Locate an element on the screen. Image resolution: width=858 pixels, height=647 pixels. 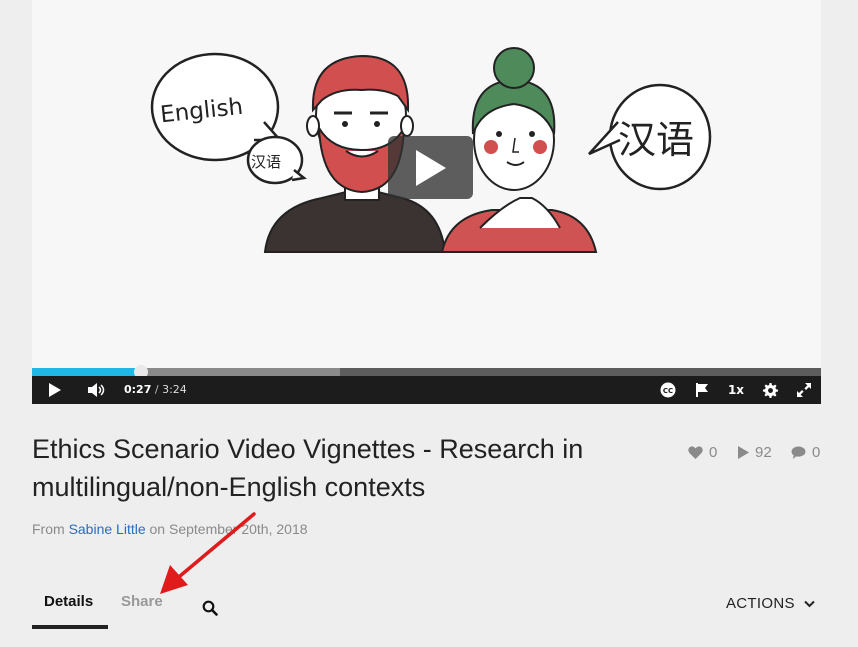
comments-count: 0 is located at coordinates (805, 452).